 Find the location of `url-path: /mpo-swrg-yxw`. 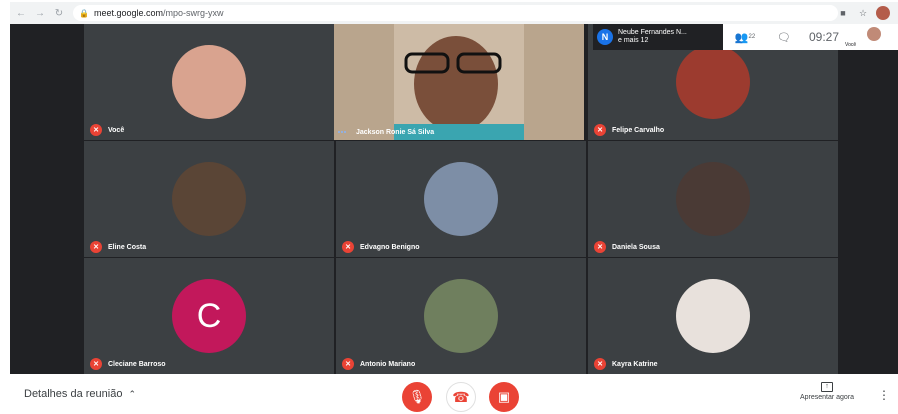

url-path: /mpo-swrg-yxw is located at coordinates (193, 13).